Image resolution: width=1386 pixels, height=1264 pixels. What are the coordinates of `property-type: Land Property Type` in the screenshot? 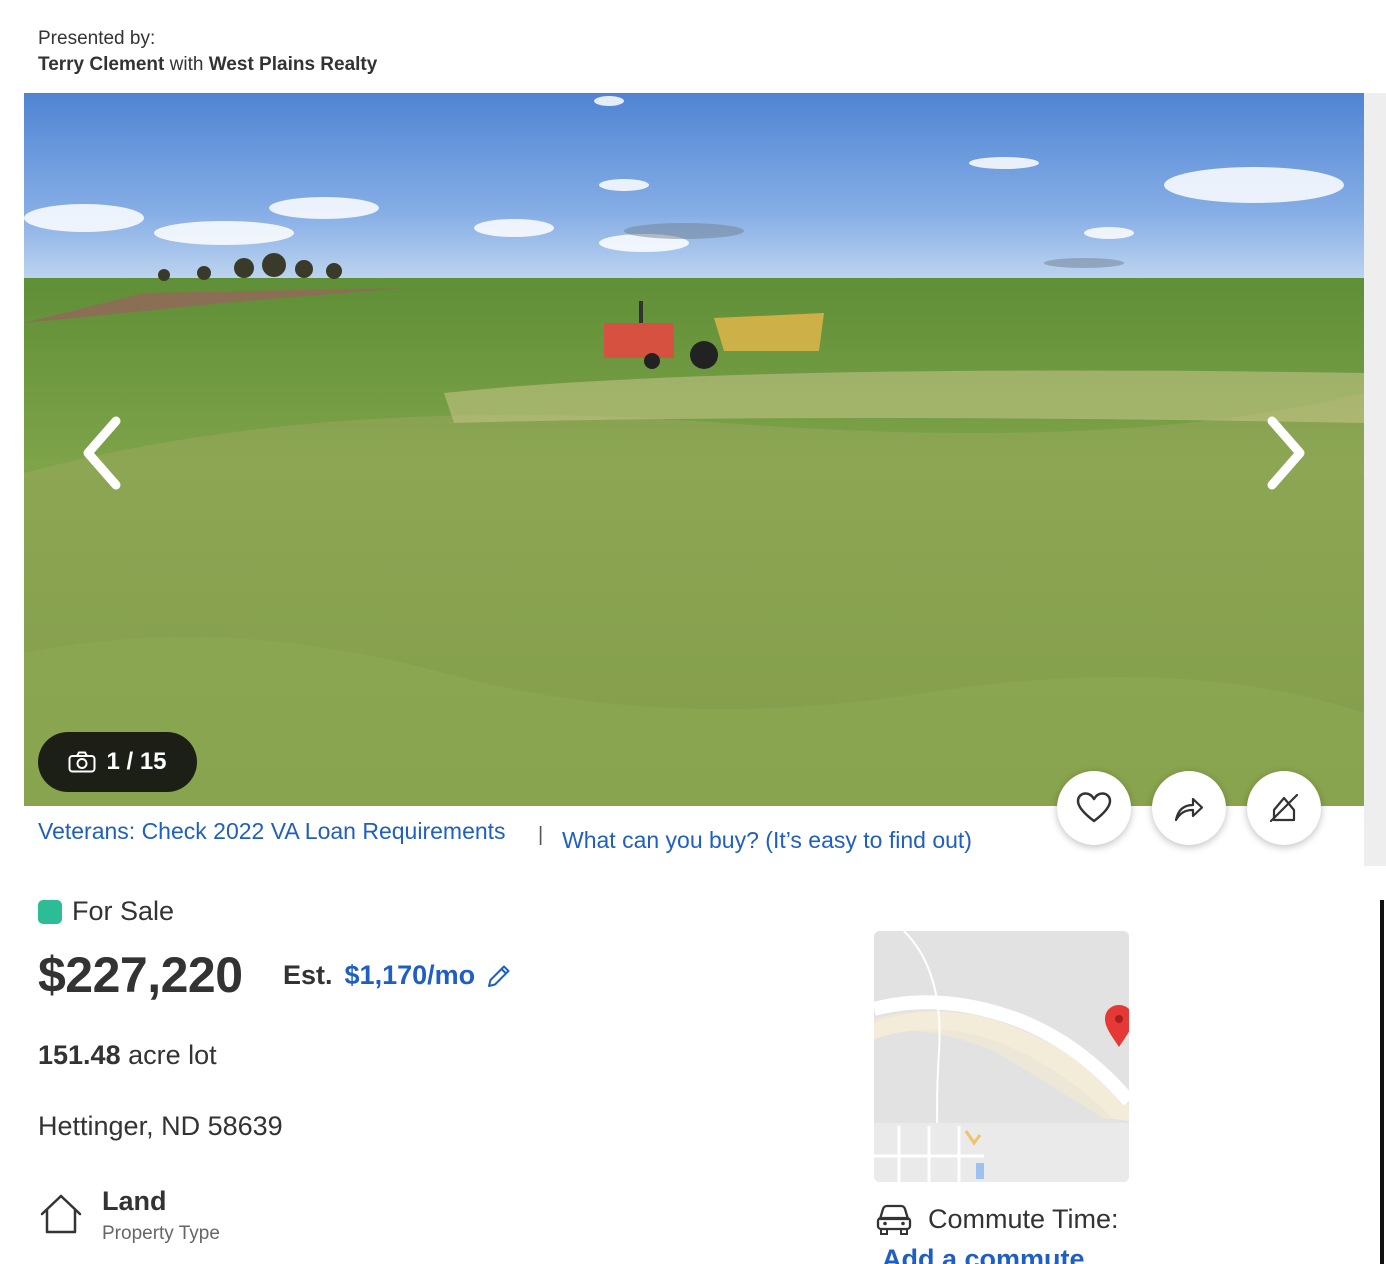 It's located at (129, 1215).